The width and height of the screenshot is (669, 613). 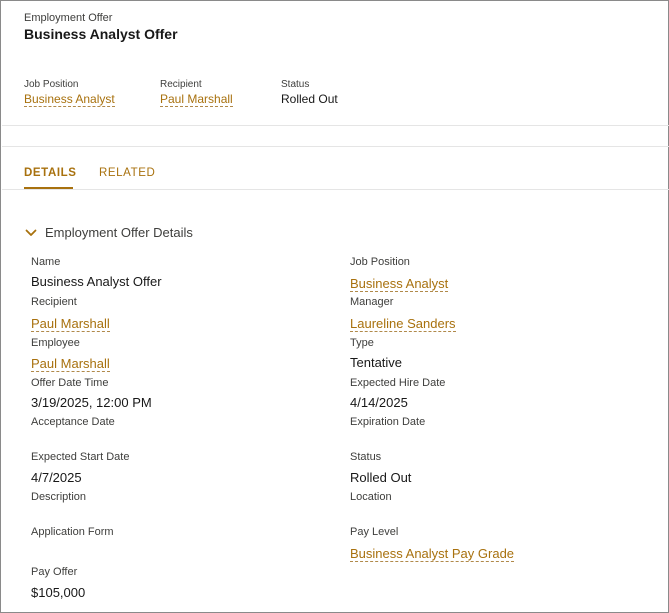 I want to click on section-toggle-employment-offer-details: Employment Offer Details, so click(x=109, y=232).